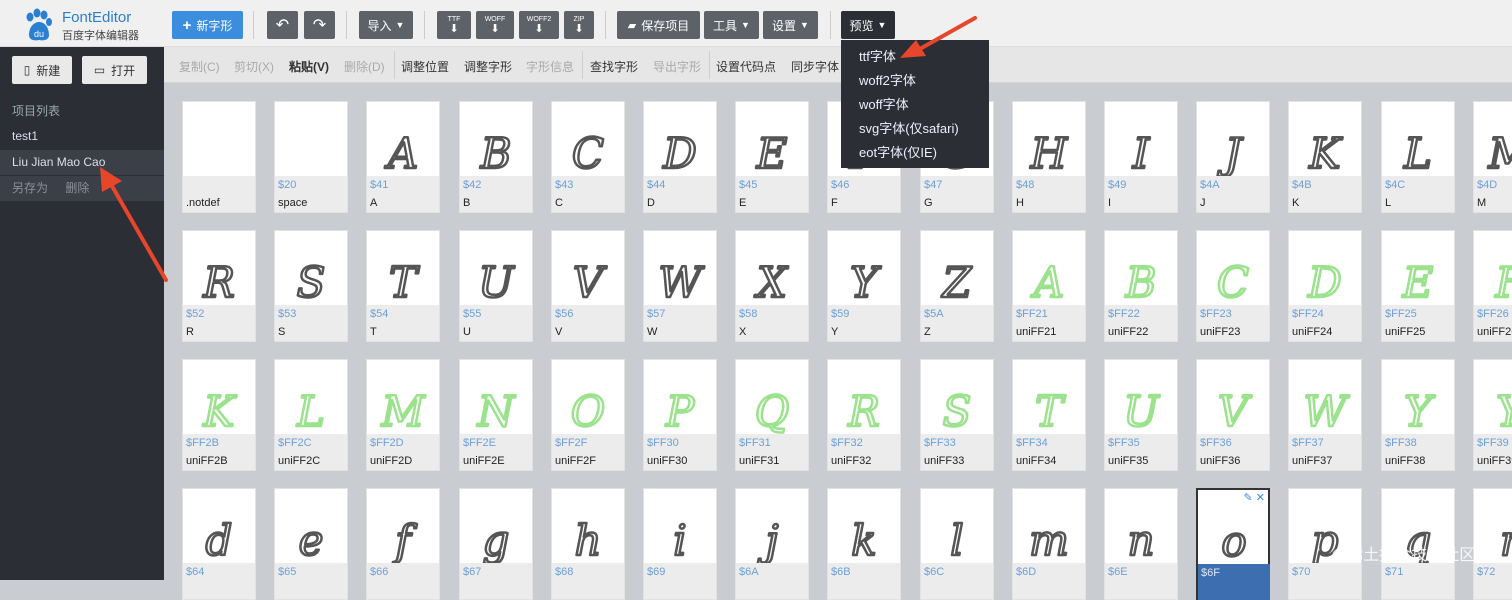 The width and height of the screenshot is (1512, 600). What do you see at coordinates (82, 136) in the screenshot?
I see `project-item-test1: test1` at bounding box center [82, 136].